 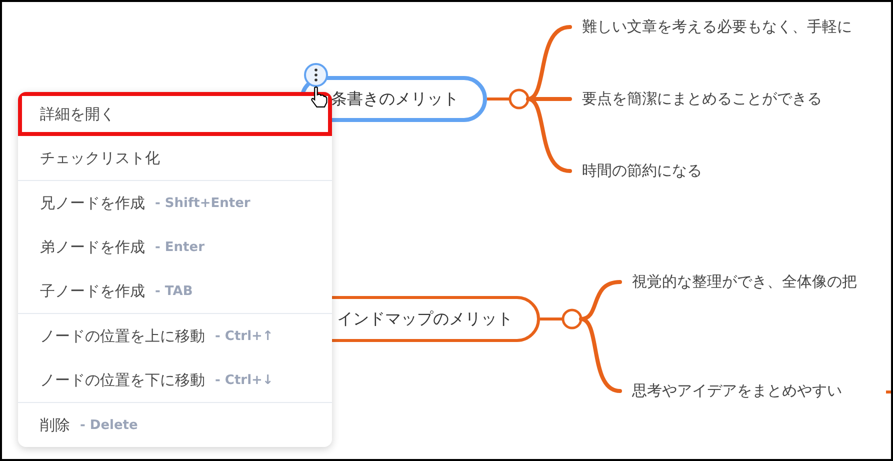 I want to click on menu-item: 兄ノードを作成 - Shift+Enter, so click(x=175, y=203).